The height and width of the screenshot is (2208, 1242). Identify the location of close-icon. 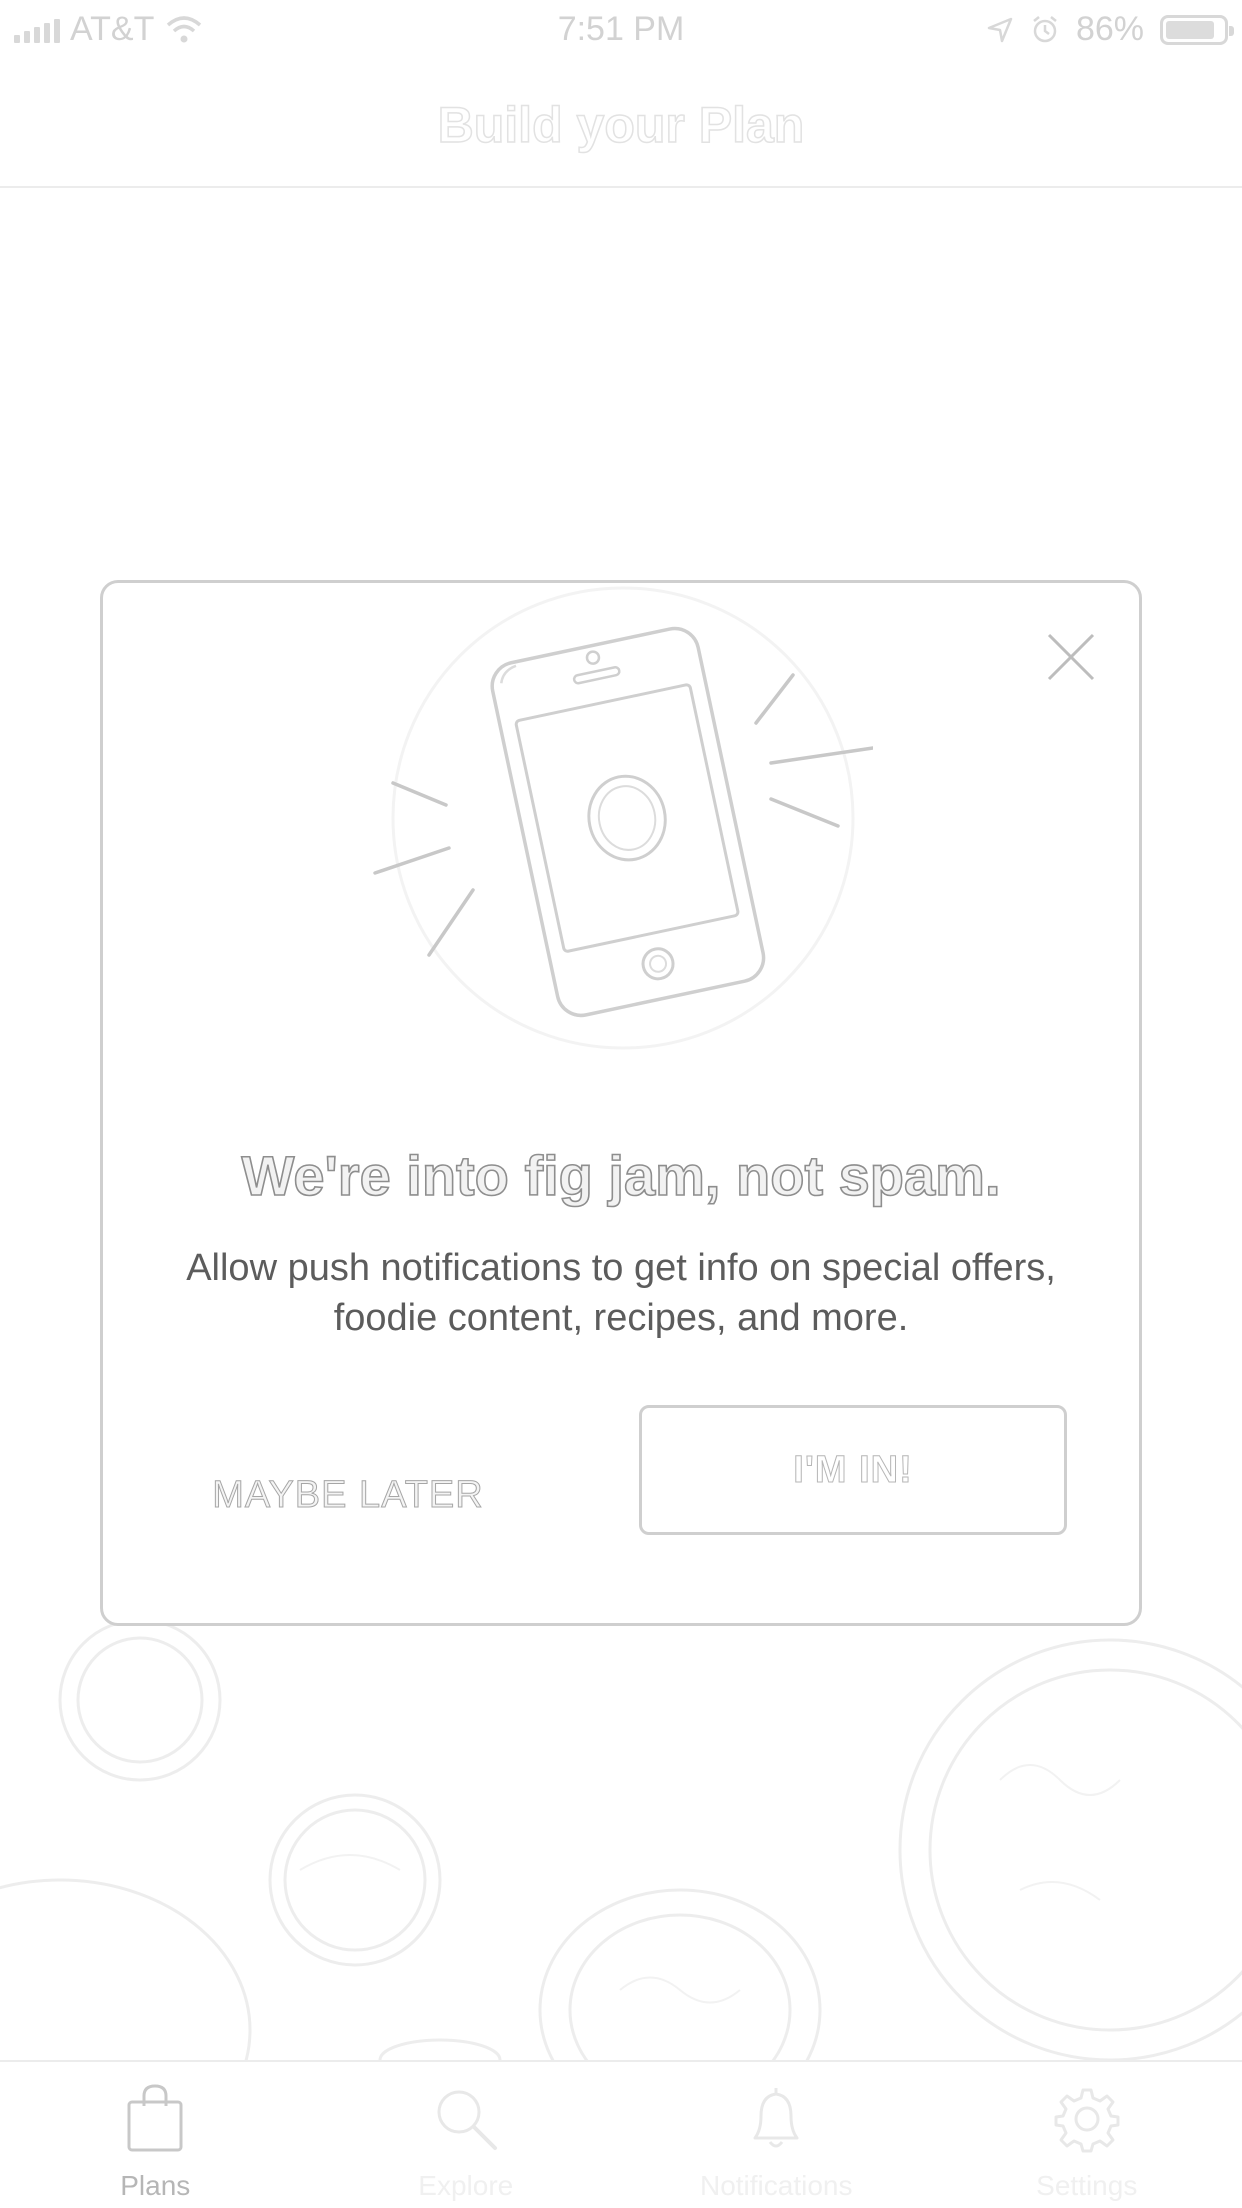
(1071, 657).